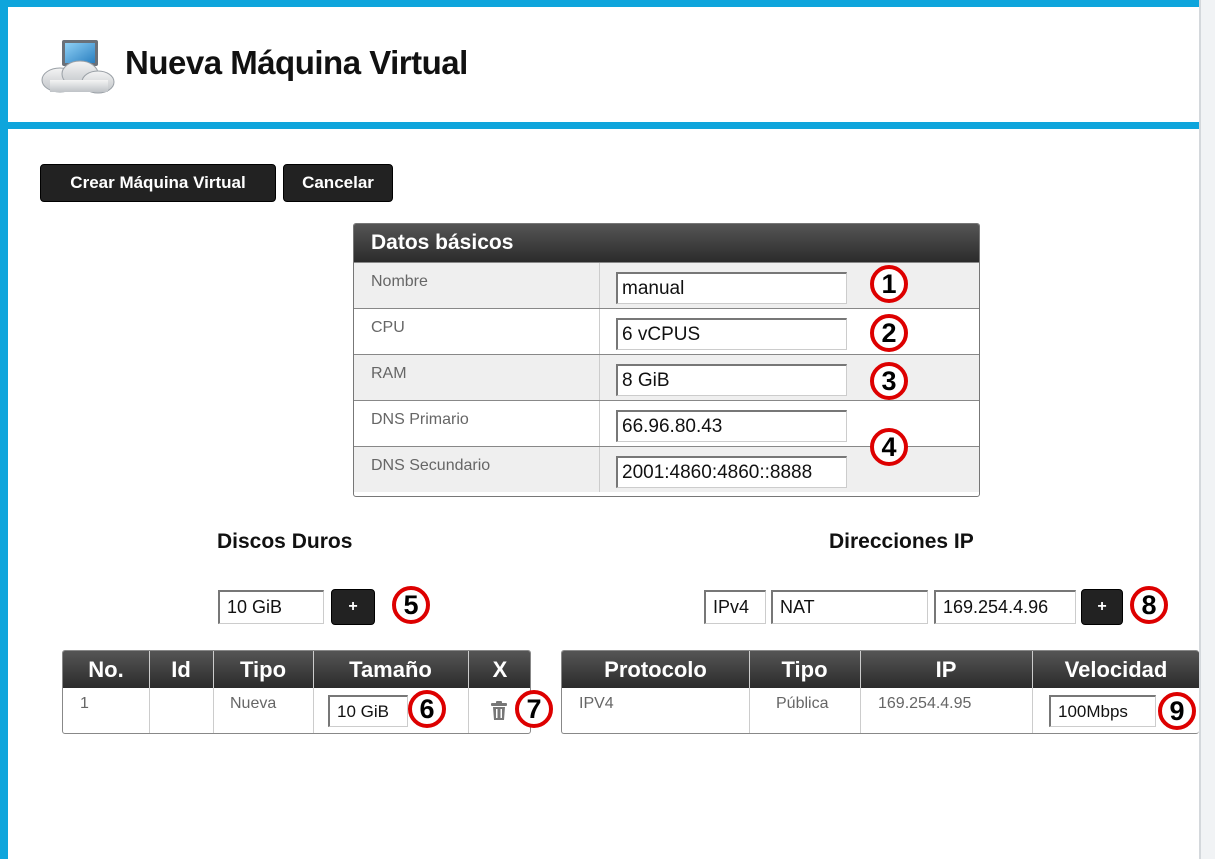  I want to click on trash-icon, so click(499, 711).